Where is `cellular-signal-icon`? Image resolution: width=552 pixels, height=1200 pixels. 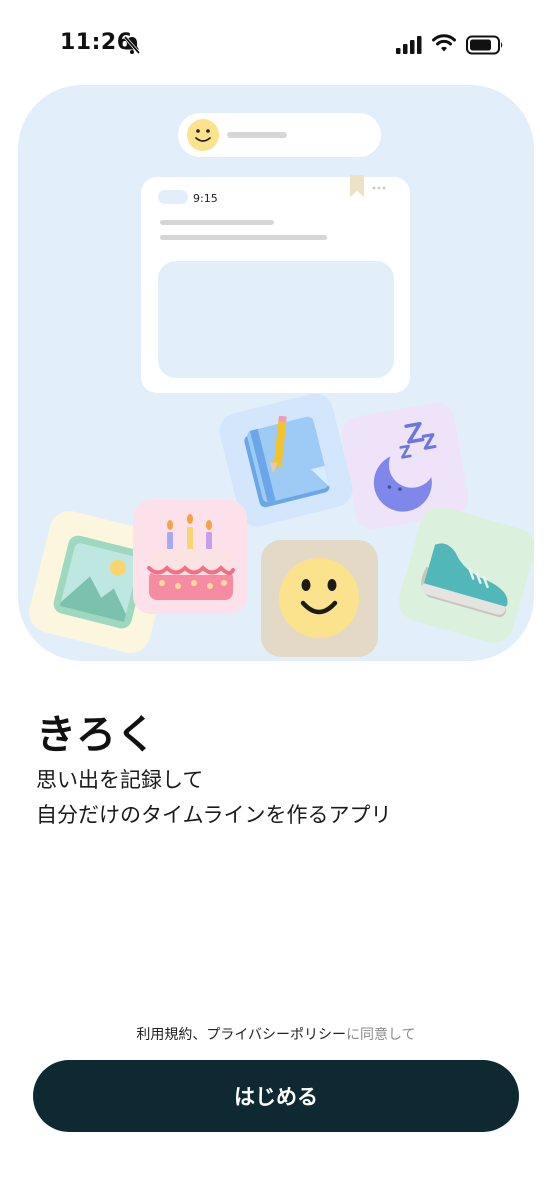
cellular-signal-icon is located at coordinates (409, 45).